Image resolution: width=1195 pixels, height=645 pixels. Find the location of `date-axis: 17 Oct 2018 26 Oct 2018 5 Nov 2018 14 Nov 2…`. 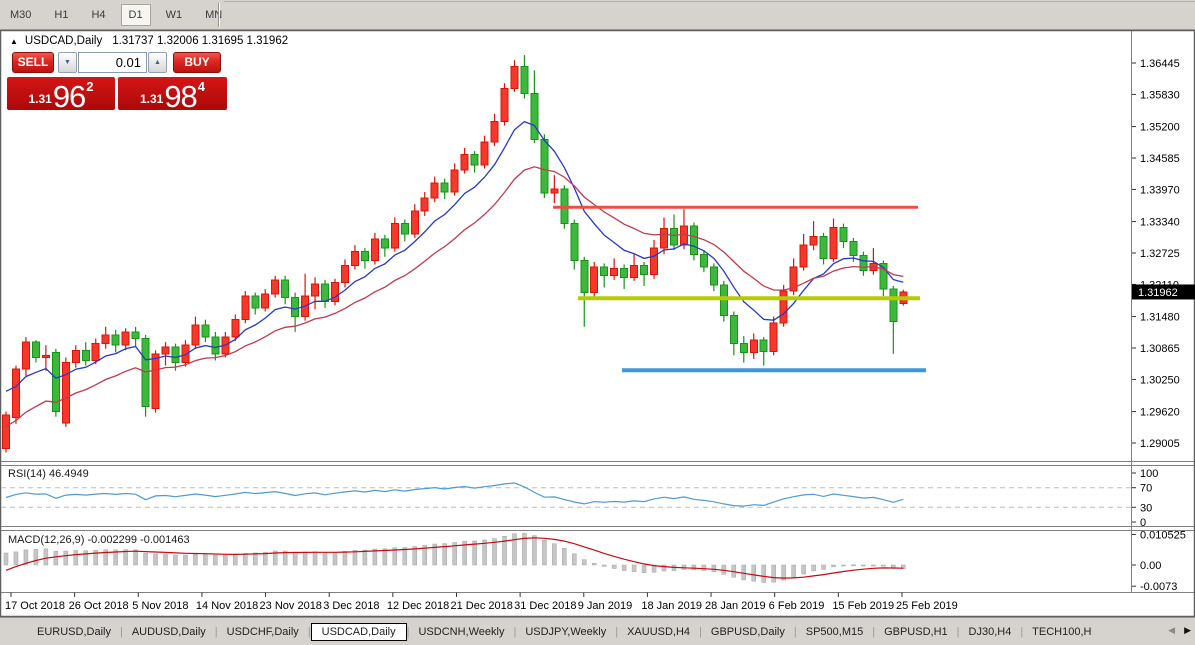

date-axis: 17 Oct 2018 26 Oct 2018 5 Nov 2018 14 Nov 2… is located at coordinates (481, 602).